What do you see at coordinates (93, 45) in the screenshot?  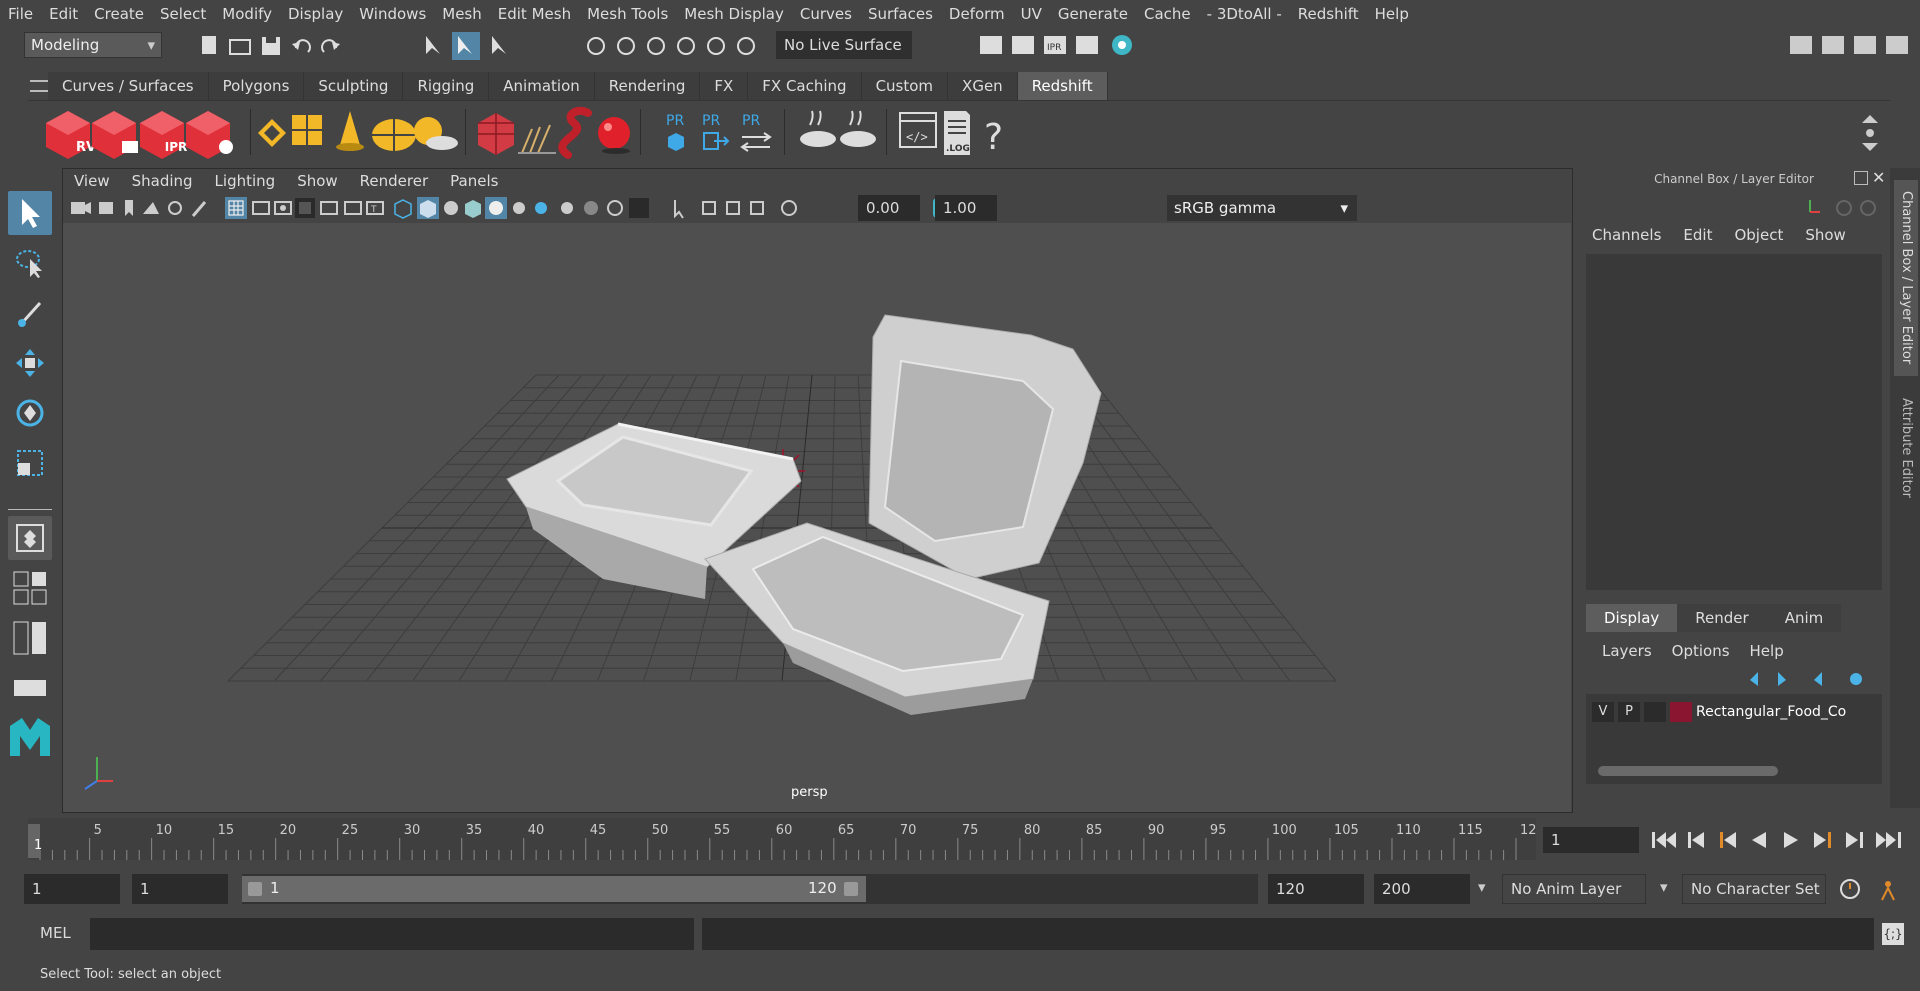 I see `workspace-dropdown: Modeling ▾` at bounding box center [93, 45].